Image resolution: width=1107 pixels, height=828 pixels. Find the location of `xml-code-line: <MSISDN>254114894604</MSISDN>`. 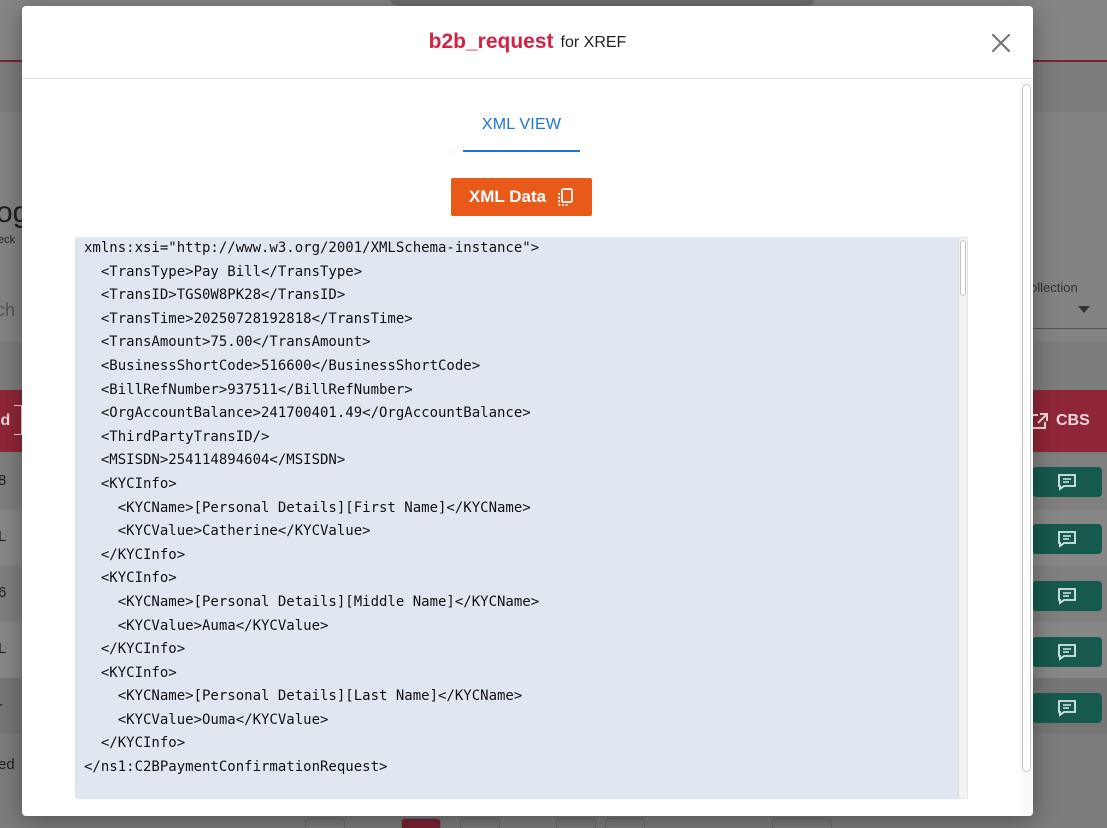

xml-code-line: <MSISDN>254114894604</MSISDN> is located at coordinates (215, 460).